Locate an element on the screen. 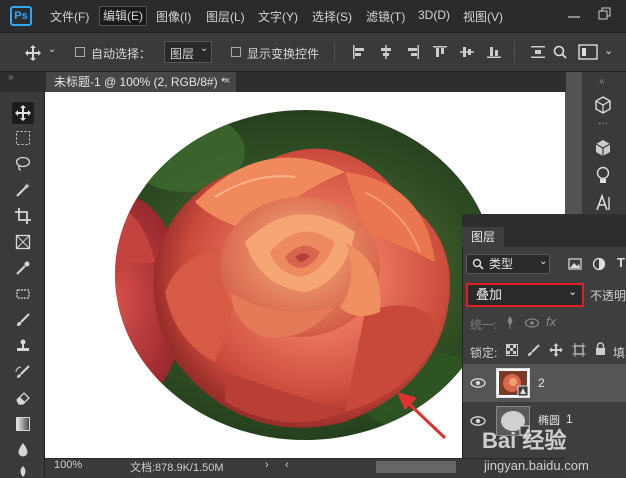 This screenshot has width=626, height=478. align-left-icon is located at coordinates (359, 52).